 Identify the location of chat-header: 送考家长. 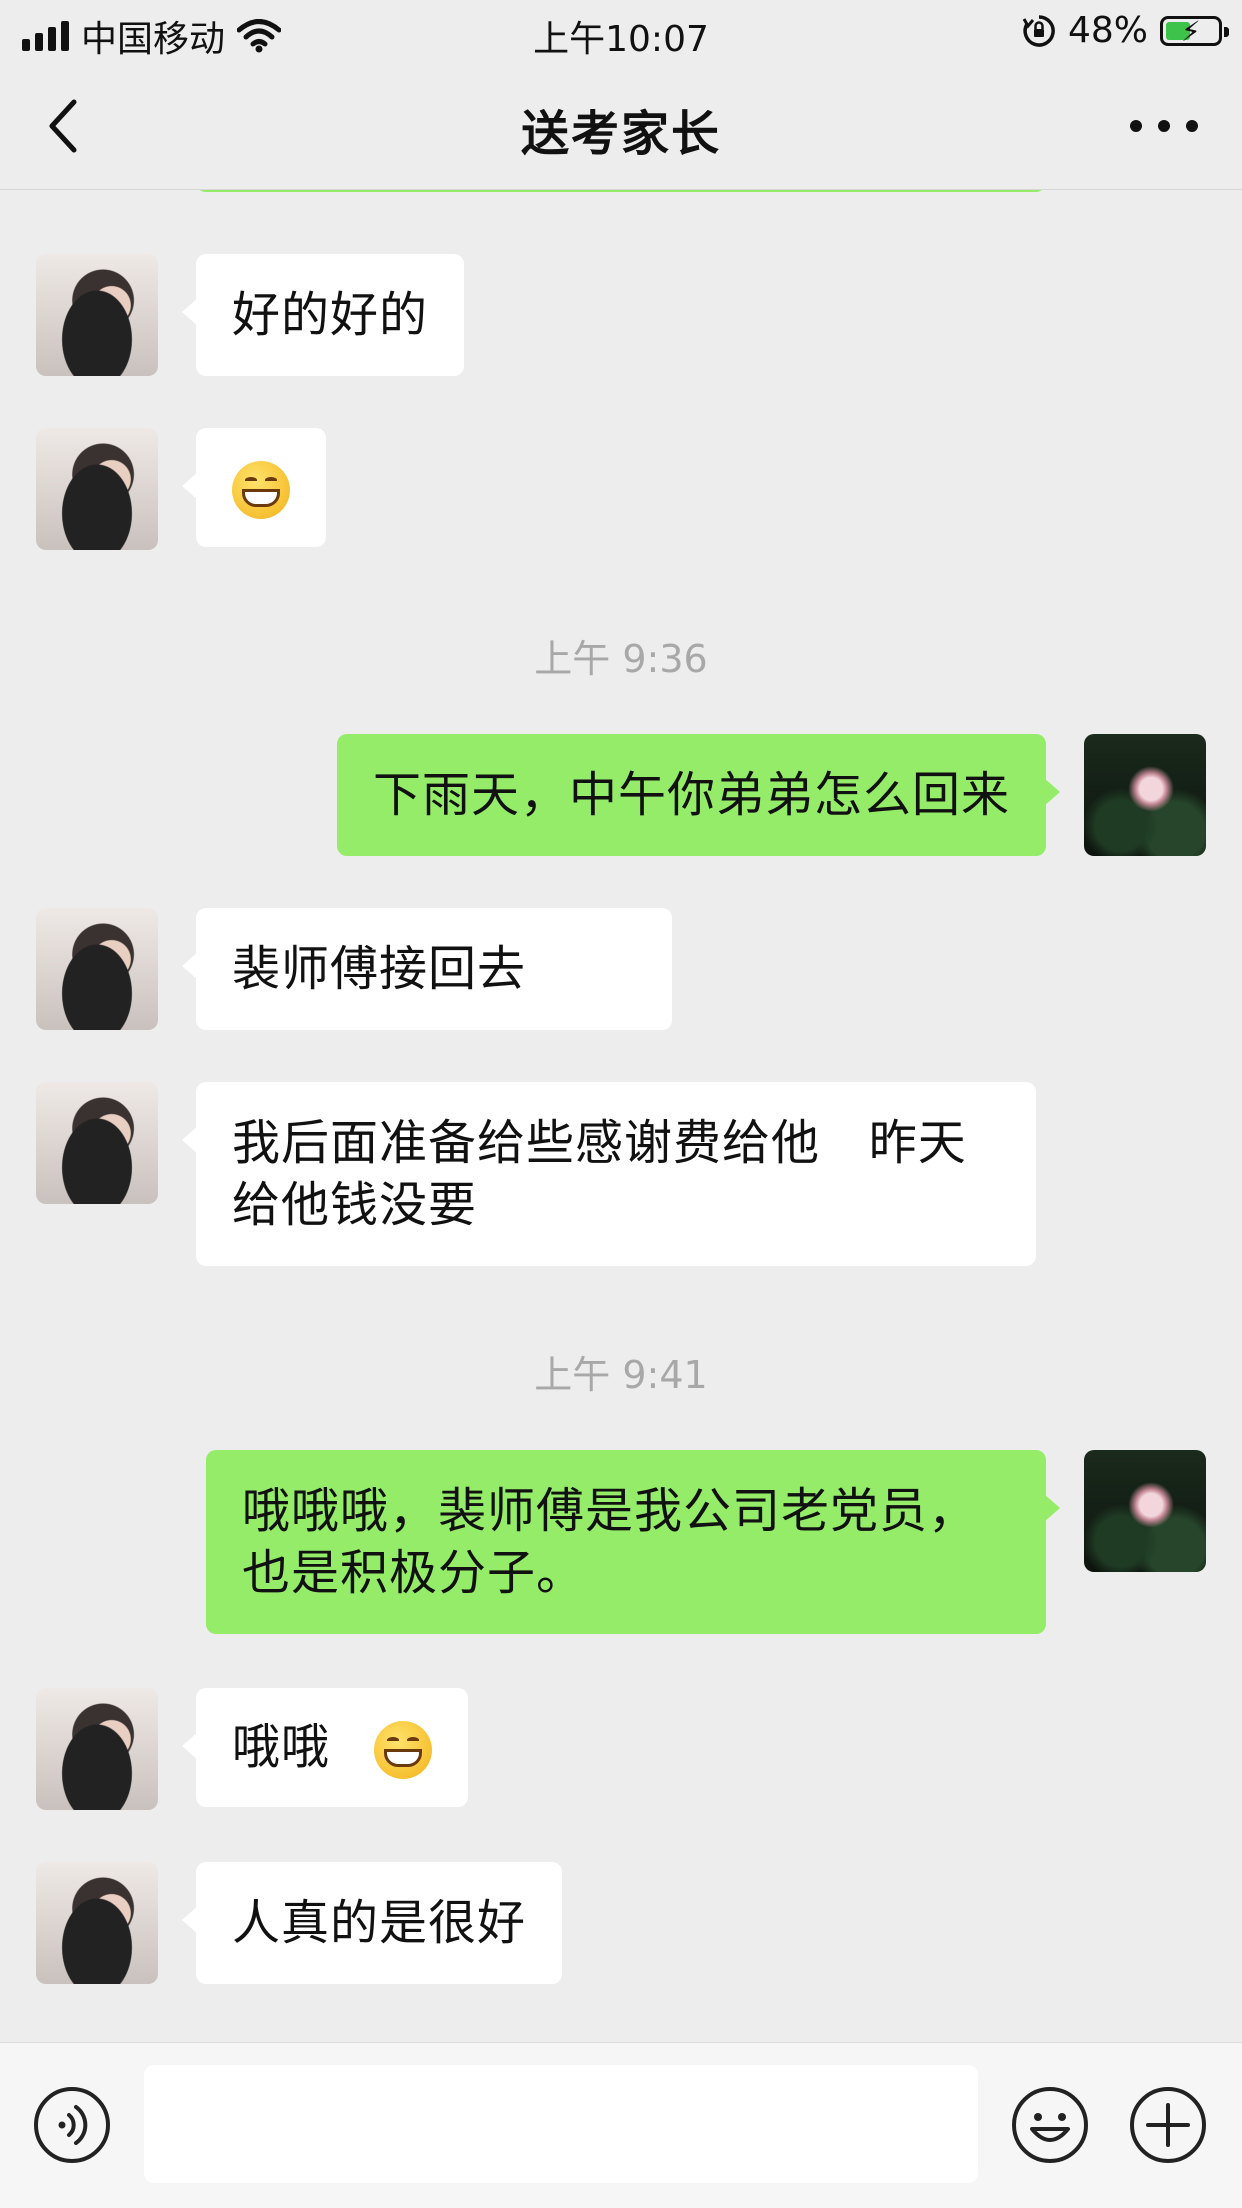
(621, 127).